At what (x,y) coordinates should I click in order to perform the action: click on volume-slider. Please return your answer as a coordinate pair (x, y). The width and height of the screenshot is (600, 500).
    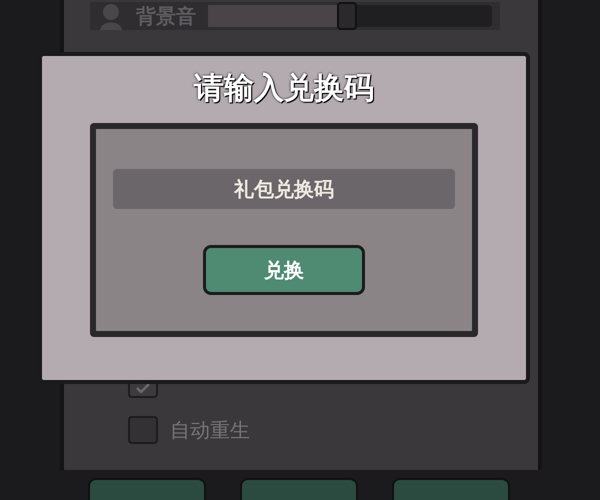
    Looking at the image, I should click on (350, 16).